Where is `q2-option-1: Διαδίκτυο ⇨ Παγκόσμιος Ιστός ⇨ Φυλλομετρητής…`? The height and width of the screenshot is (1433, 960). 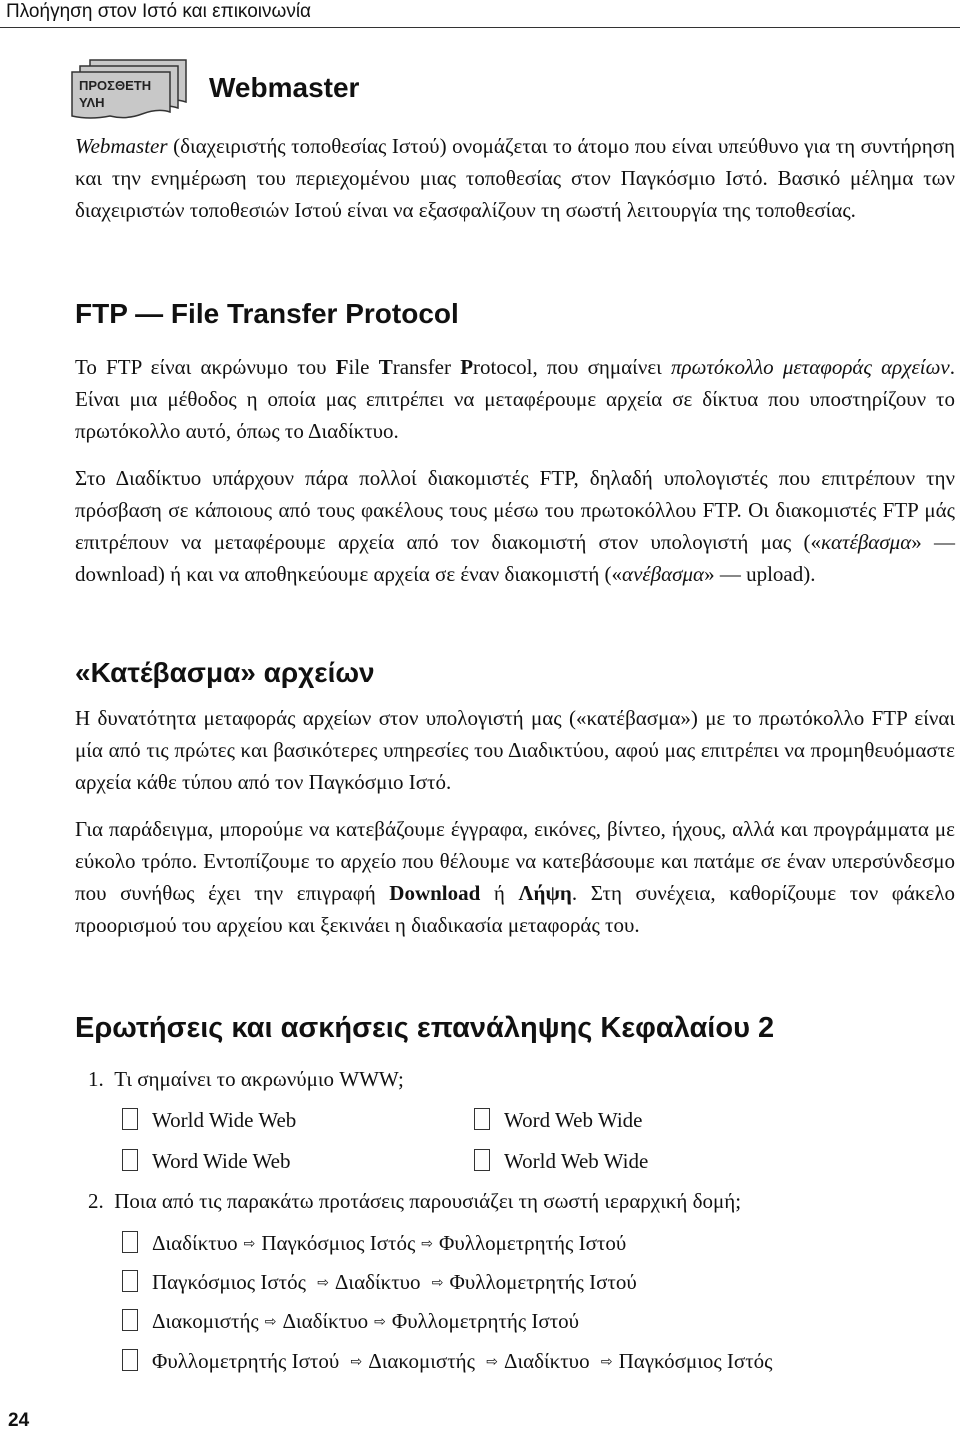 q2-option-1: Διαδίκτυο ⇨ Παγκόσμιος Ιστός ⇨ Φυλλομετρητής… is located at coordinates (374, 1243).